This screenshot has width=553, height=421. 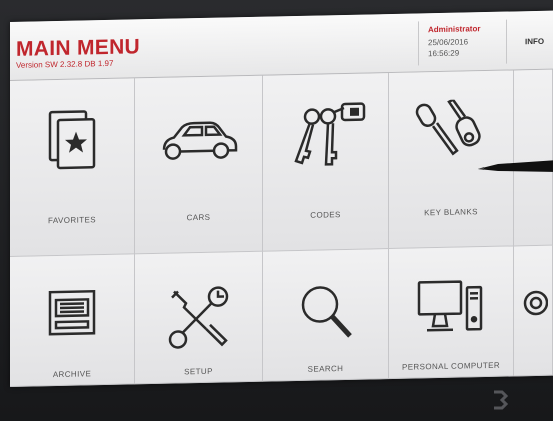 What do you see at coordinates (198, 217) in the screenshot?
I see `menu-item-label: CARS` at bounding box center [198, 217].